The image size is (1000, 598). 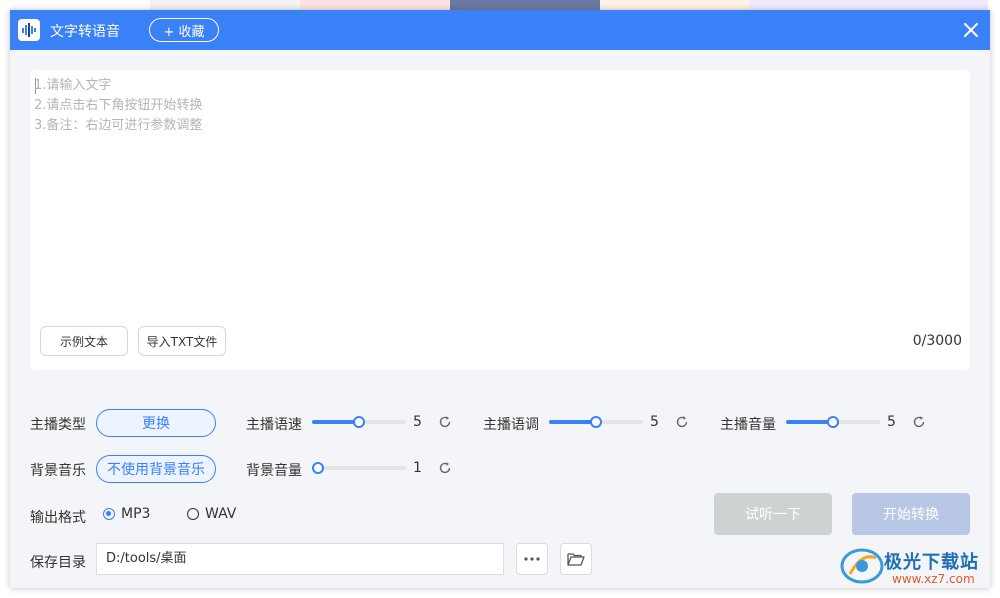 I want to click on format-wav-label: WAV, so click(x=221, y=514).